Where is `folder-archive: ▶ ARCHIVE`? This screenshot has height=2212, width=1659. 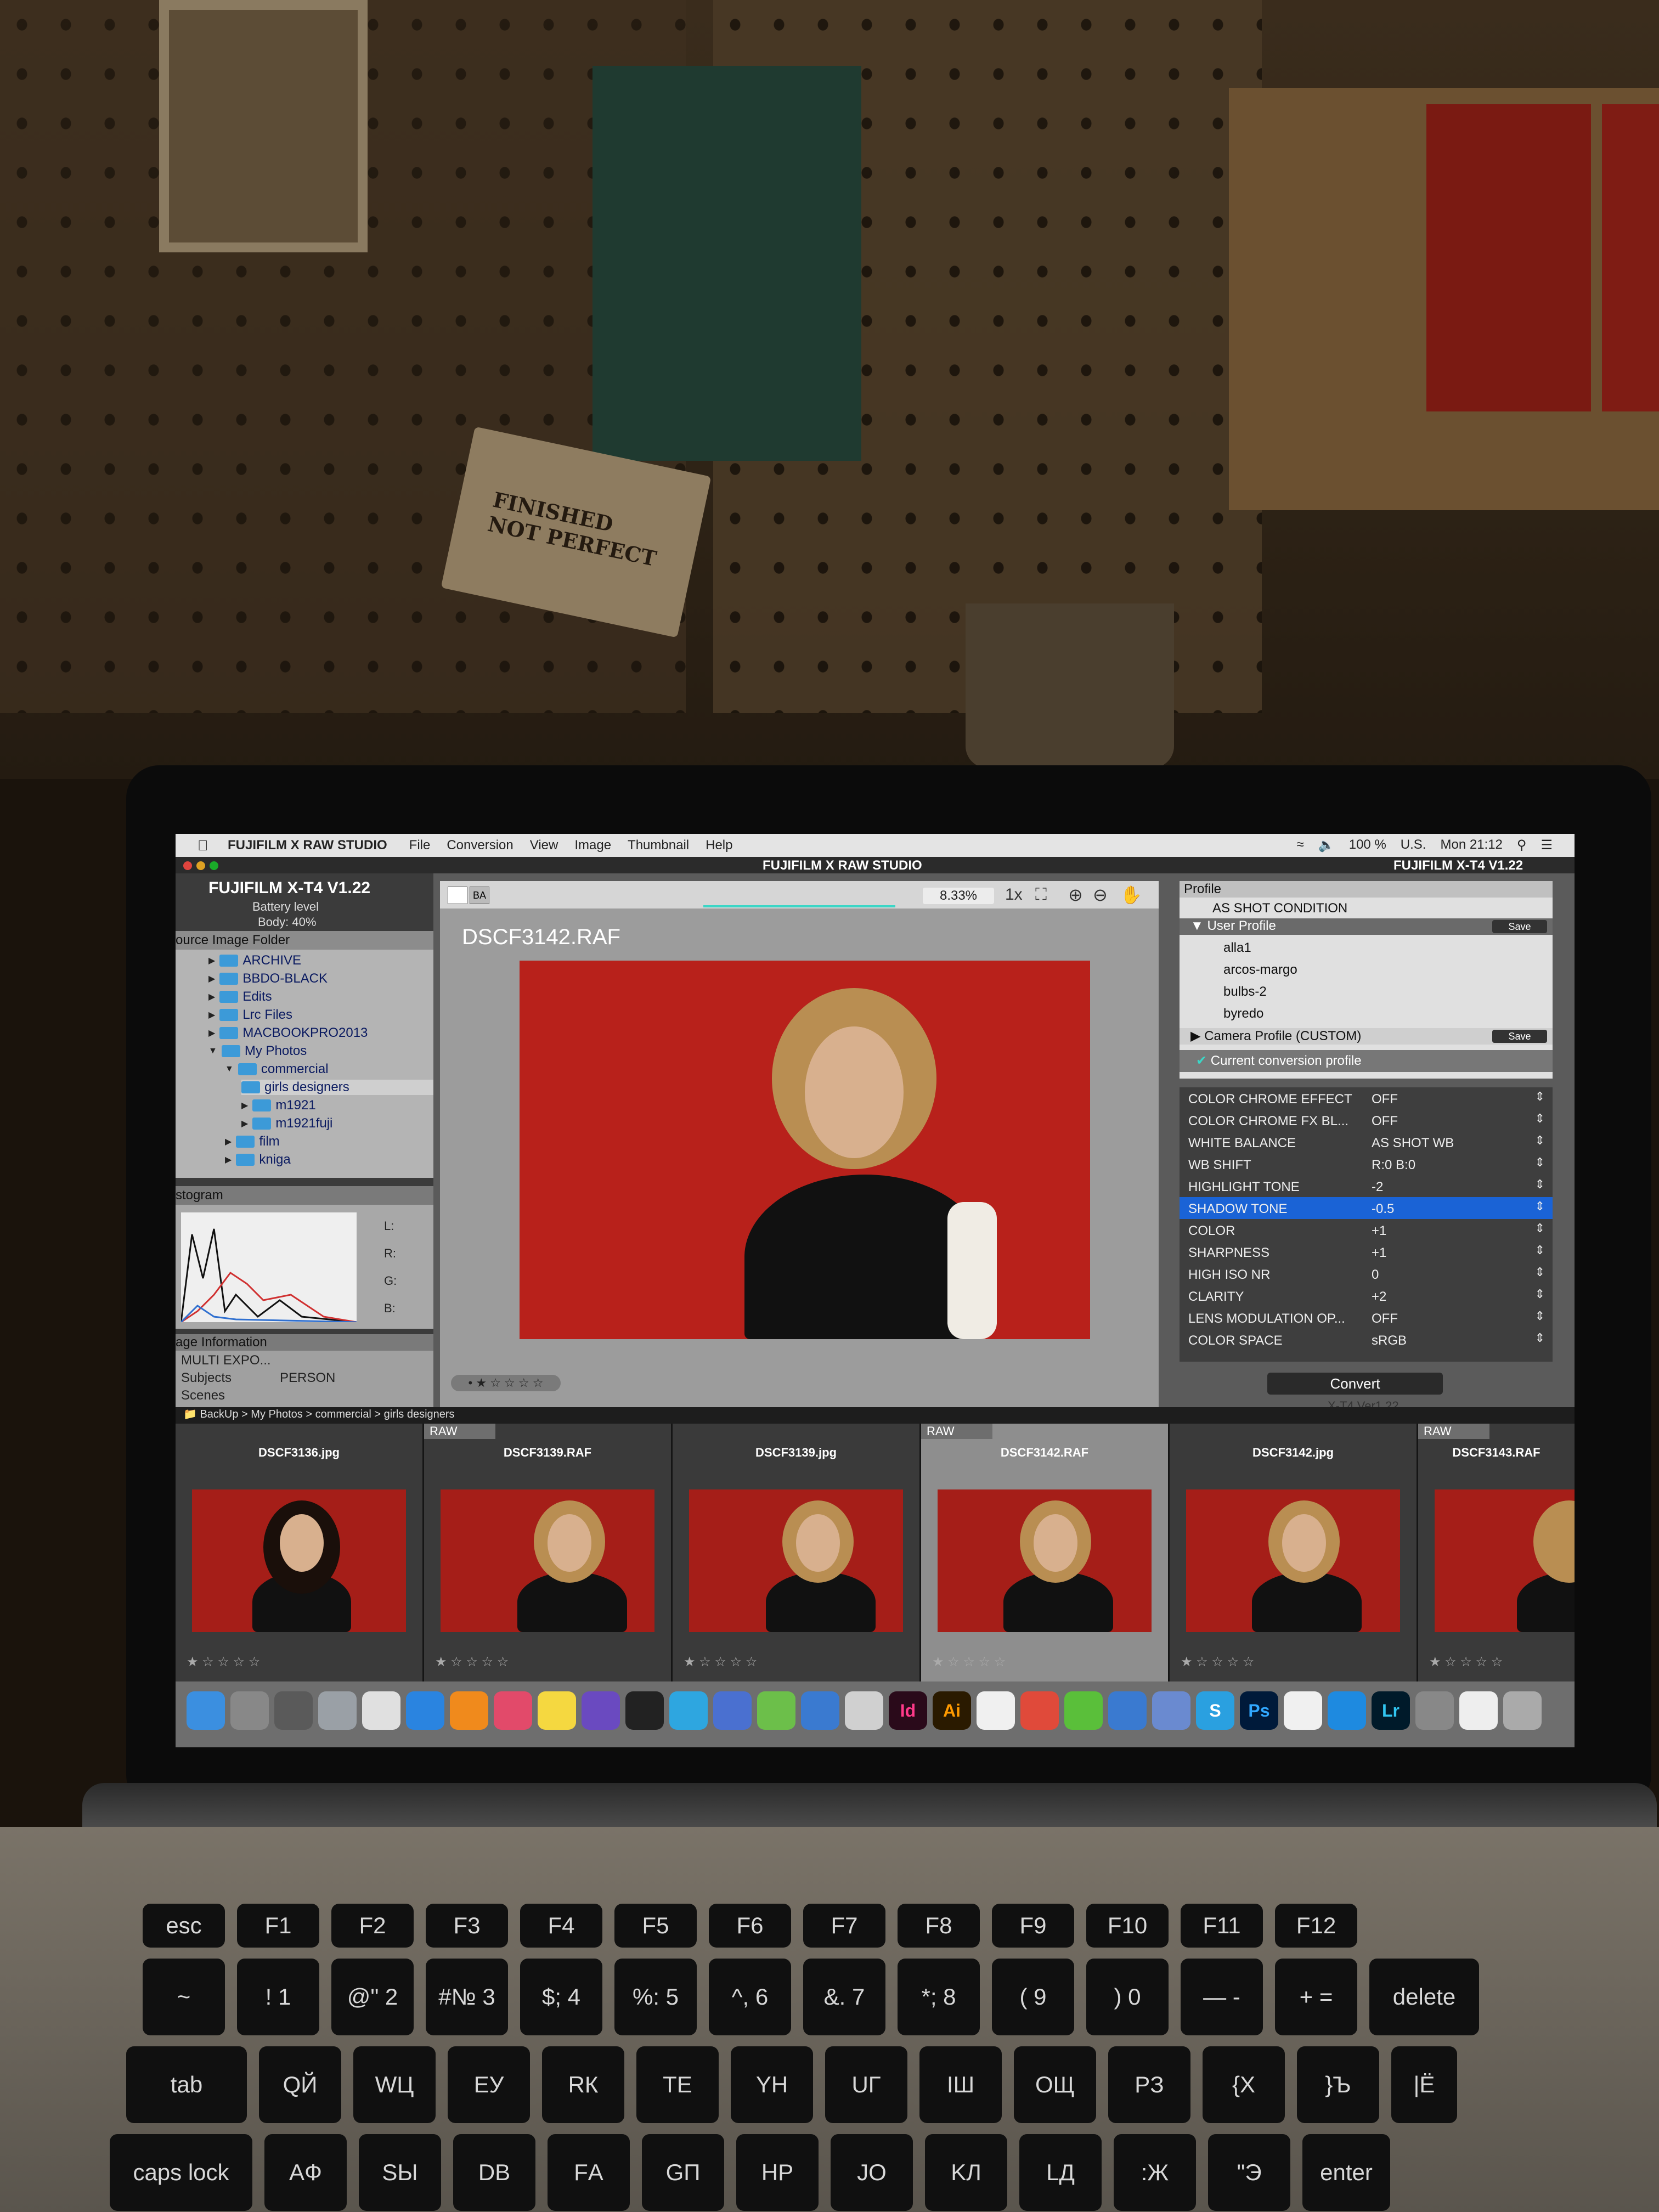
folder-archive: ▶ ARCHIVE is located at coordinates (255, 960).